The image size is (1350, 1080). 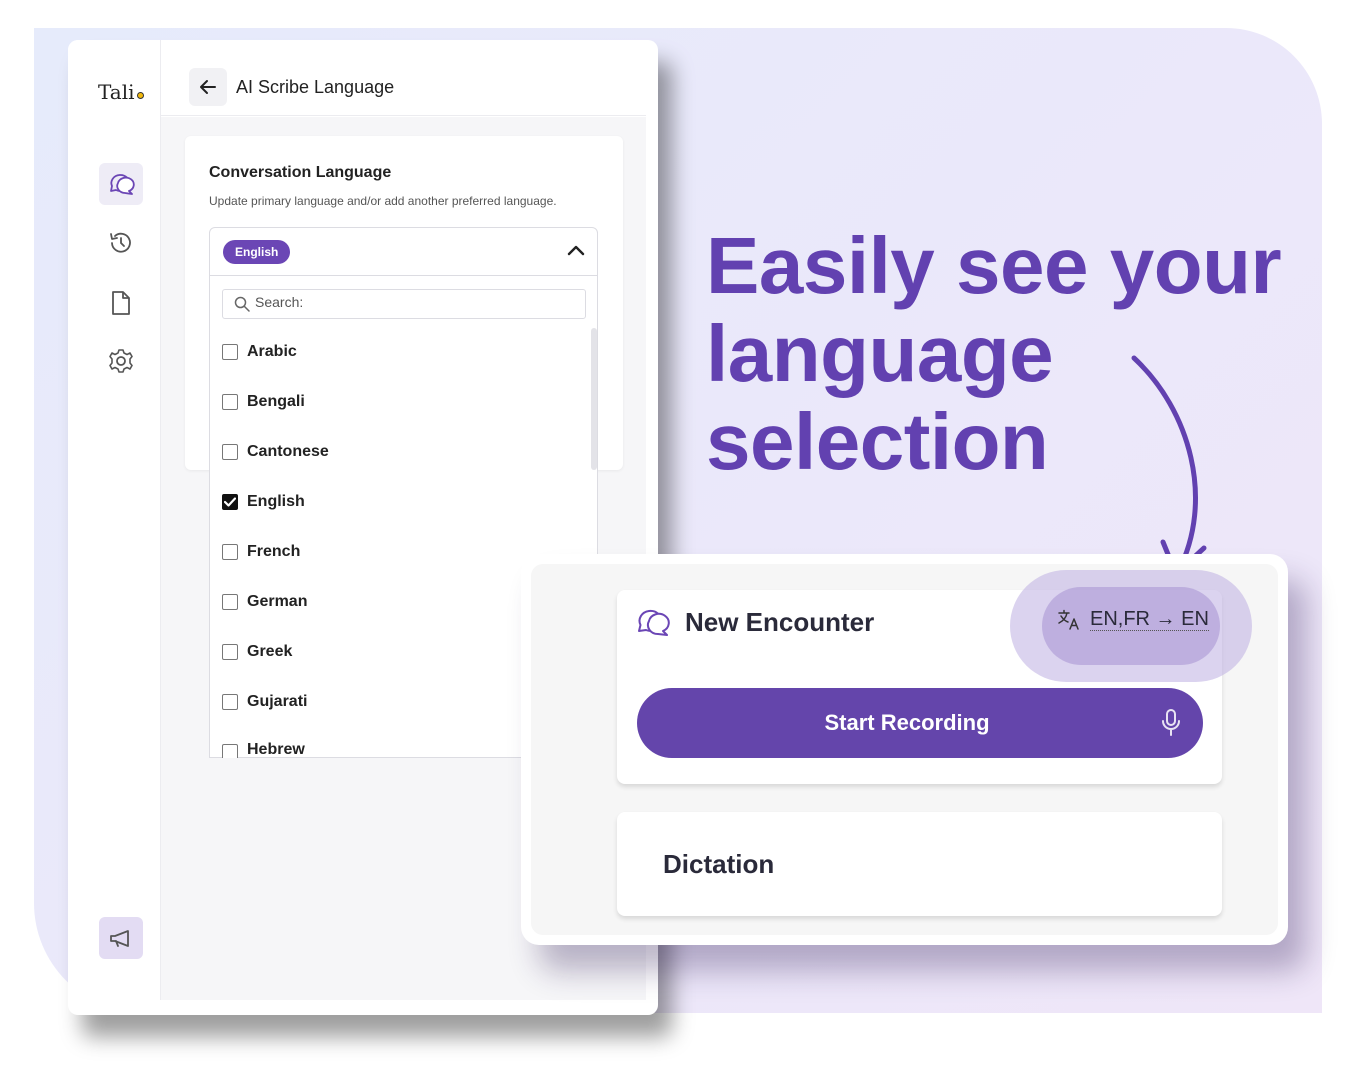 What do you see at coordinates (576, 250) in the screenshot?
I see `chevron-up-icon` at bounding box center [576, 250].